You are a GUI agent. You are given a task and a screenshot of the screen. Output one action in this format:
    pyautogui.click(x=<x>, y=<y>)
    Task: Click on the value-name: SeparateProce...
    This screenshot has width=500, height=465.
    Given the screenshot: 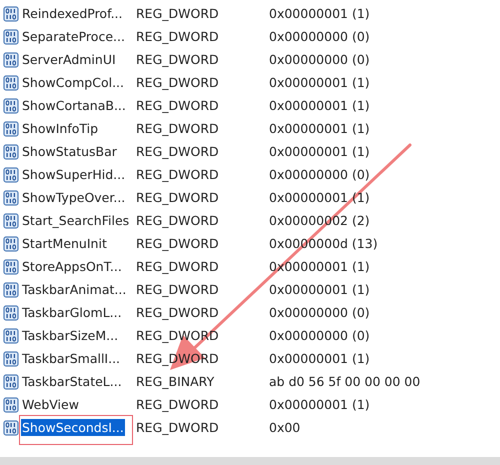 What is the action you would take?
    pyautogui.click(x=73, y=36)
    